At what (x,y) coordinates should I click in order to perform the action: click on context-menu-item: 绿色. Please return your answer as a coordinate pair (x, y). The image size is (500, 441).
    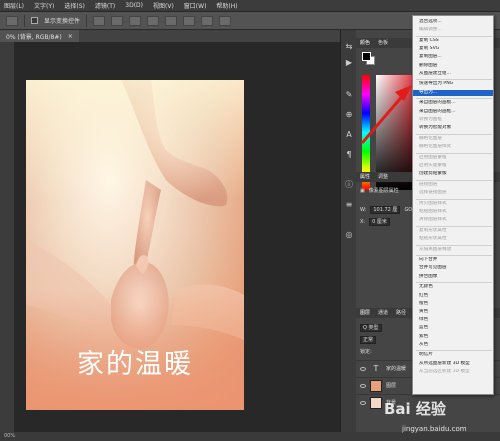
    Looking at the image, I should click on (453, 320).